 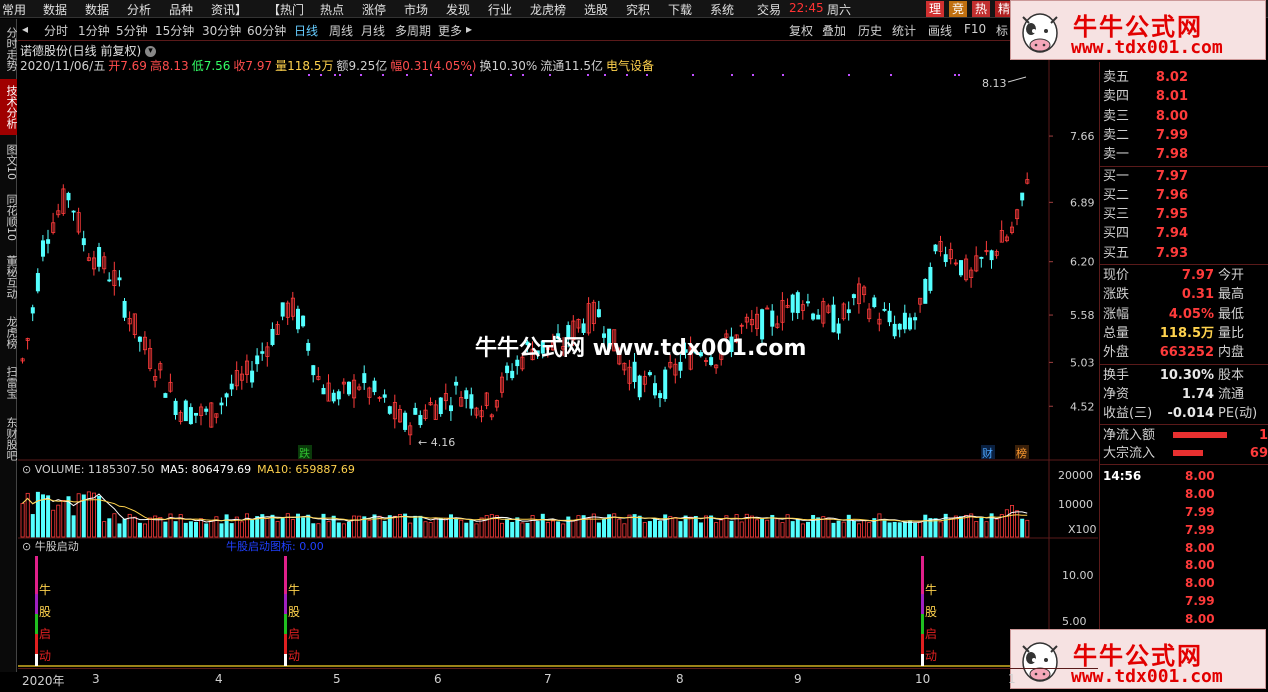 I want to click on menu-item: 涨停, so click(x=374, y=9).